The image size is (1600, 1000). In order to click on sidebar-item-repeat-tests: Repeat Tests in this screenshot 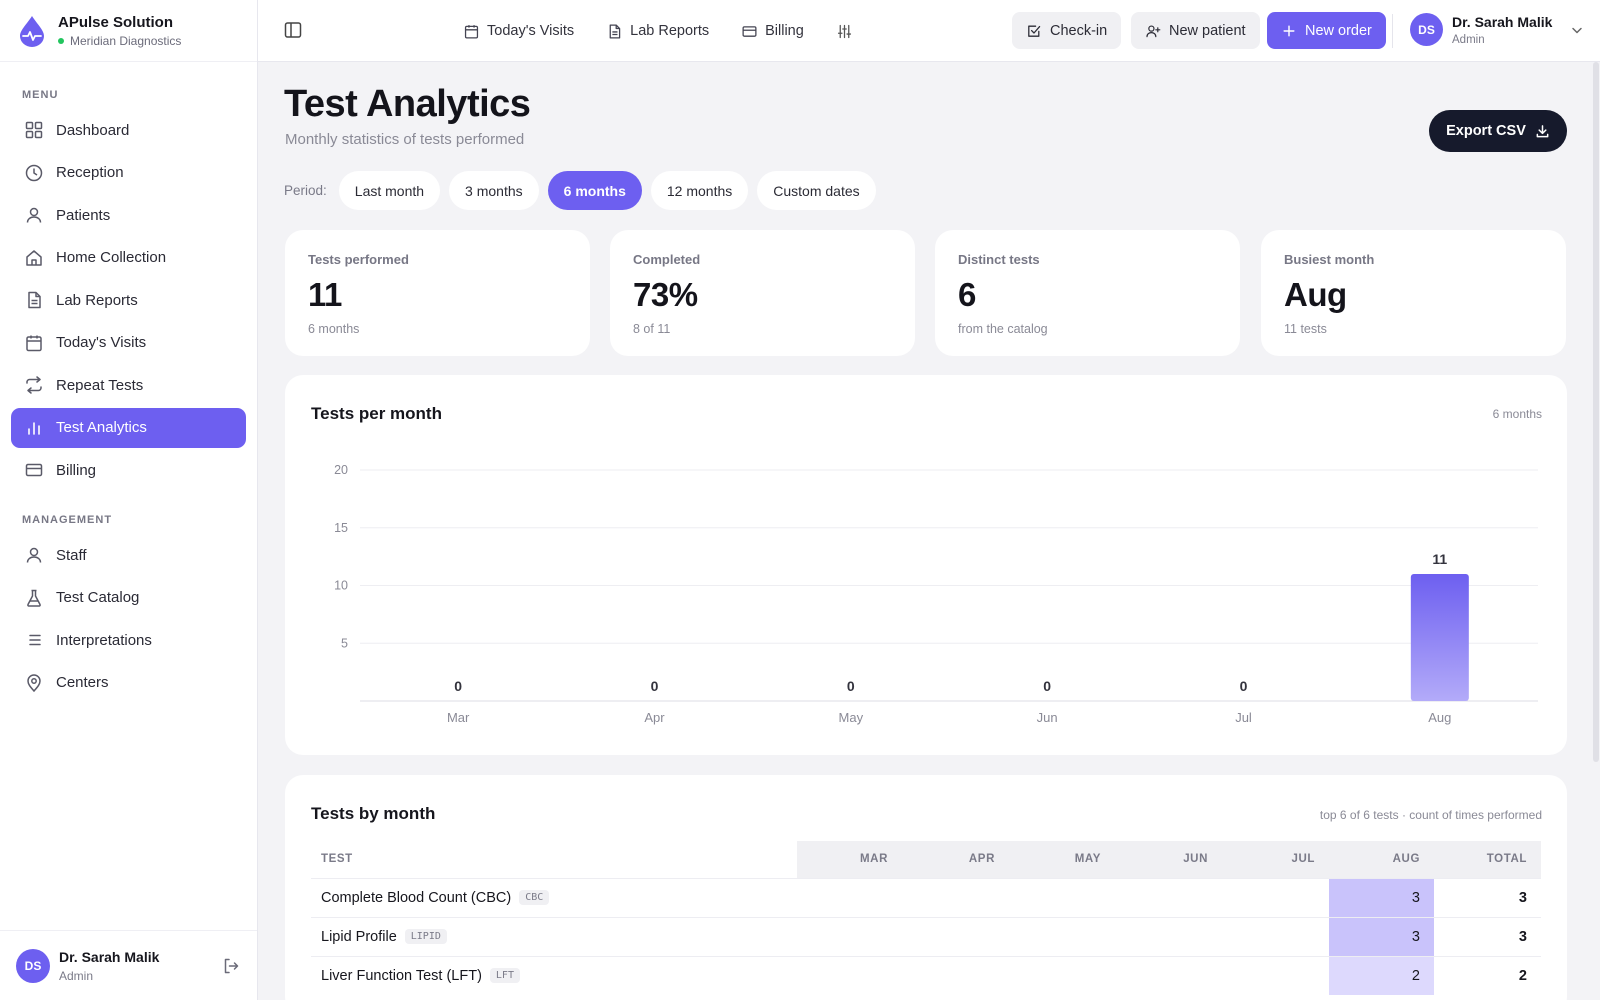, I will do `click(128, 385)`.